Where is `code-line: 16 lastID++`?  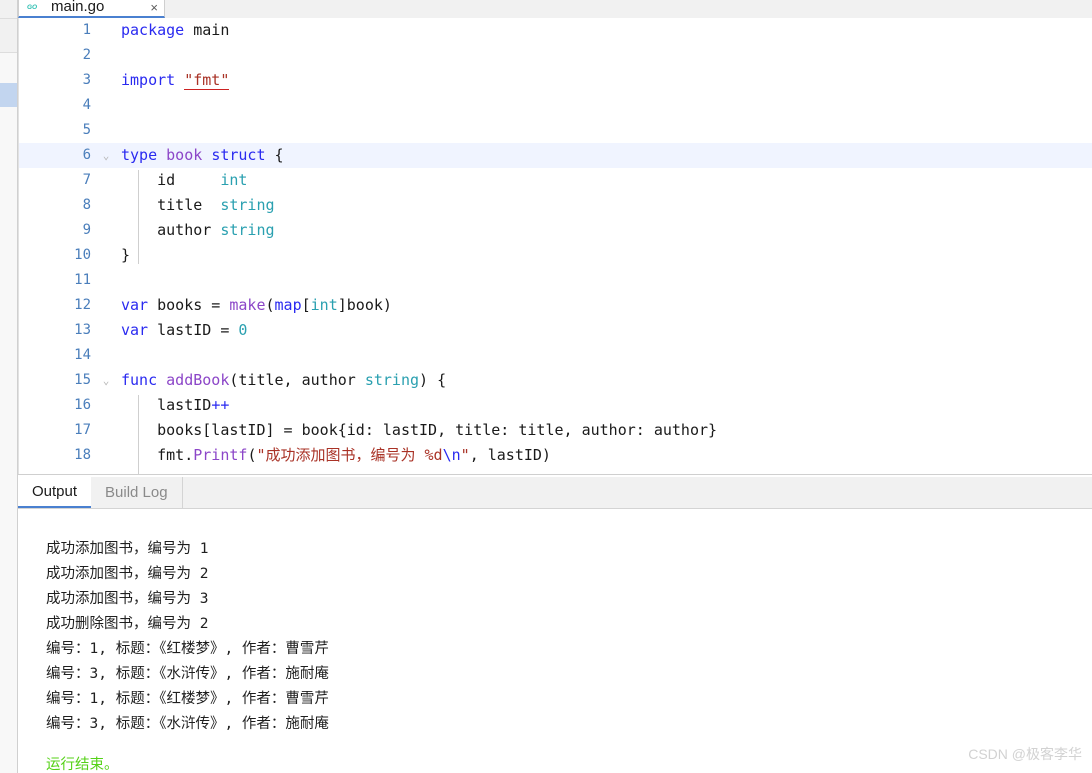 code-line: 16 lastID++ is located at coordinates (555, 405).